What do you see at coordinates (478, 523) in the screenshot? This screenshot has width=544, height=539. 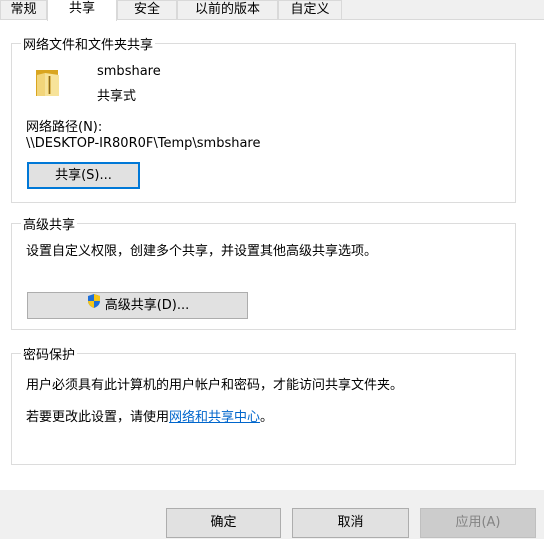 I see `apply-button: 应用(A)` at bounding box center [478, 523].